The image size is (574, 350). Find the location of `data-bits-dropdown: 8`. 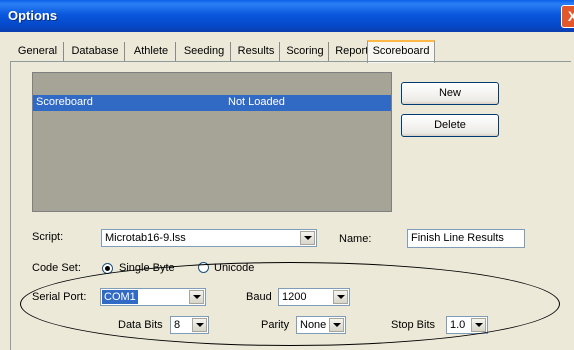

data-bits-dropdown: 8 is located at coordinates (189, 325).